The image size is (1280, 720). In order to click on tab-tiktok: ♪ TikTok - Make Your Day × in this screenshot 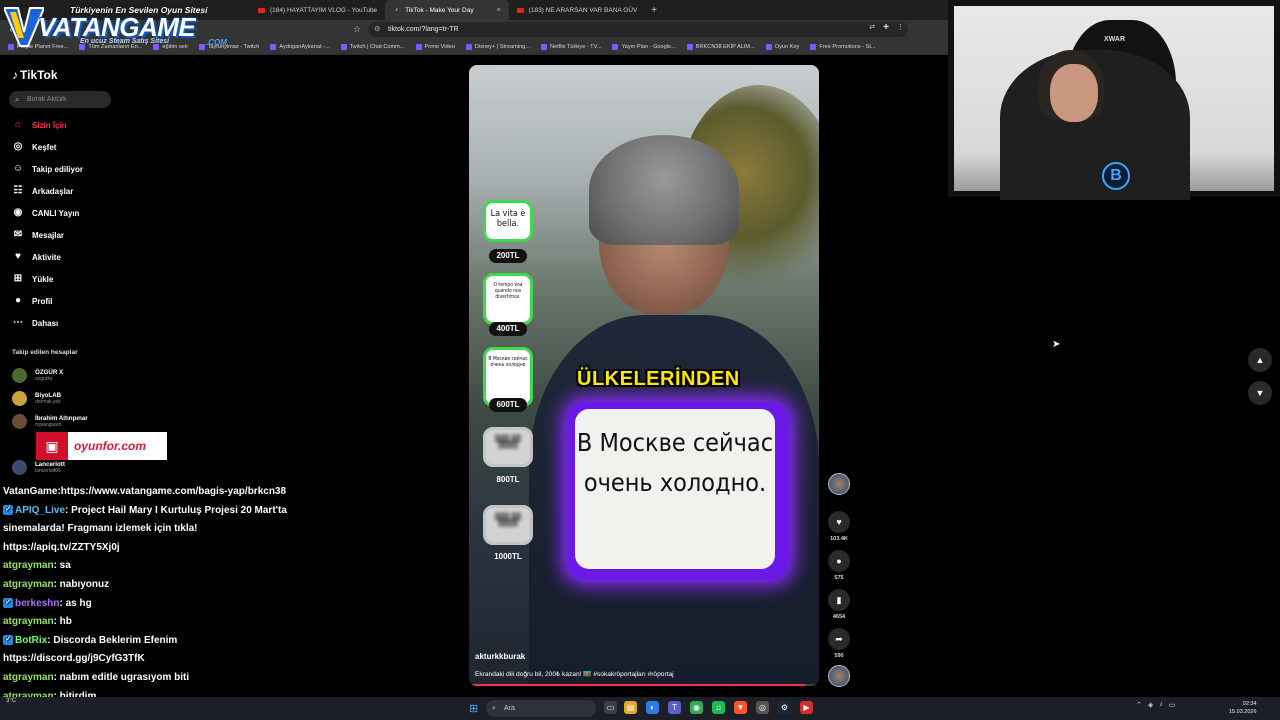, I will do `click(447, 10)`.